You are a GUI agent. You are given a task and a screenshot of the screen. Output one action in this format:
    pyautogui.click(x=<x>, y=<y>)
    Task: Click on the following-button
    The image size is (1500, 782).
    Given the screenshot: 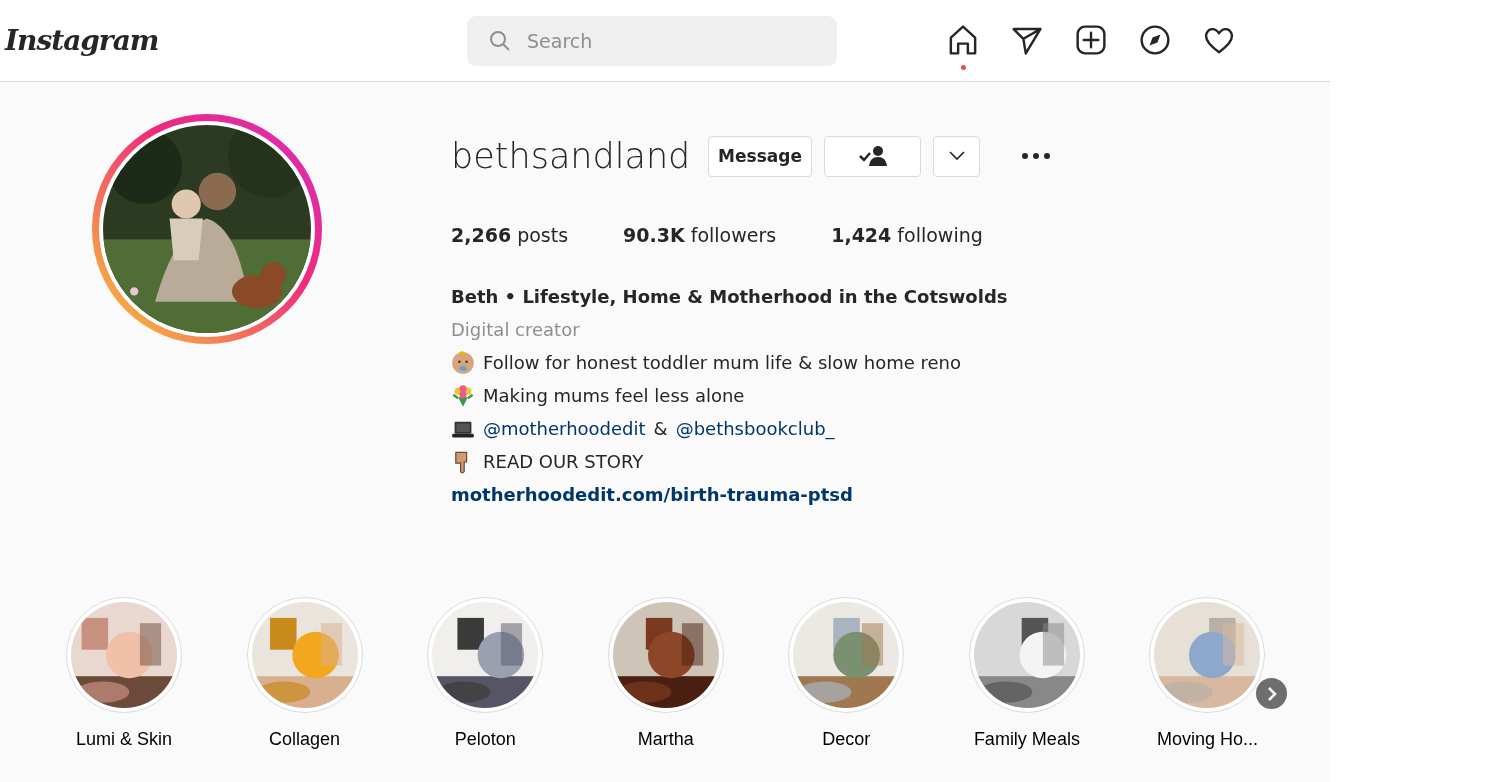 What is the action you would take?
    pyautogui.click(x=872, y=156)
    